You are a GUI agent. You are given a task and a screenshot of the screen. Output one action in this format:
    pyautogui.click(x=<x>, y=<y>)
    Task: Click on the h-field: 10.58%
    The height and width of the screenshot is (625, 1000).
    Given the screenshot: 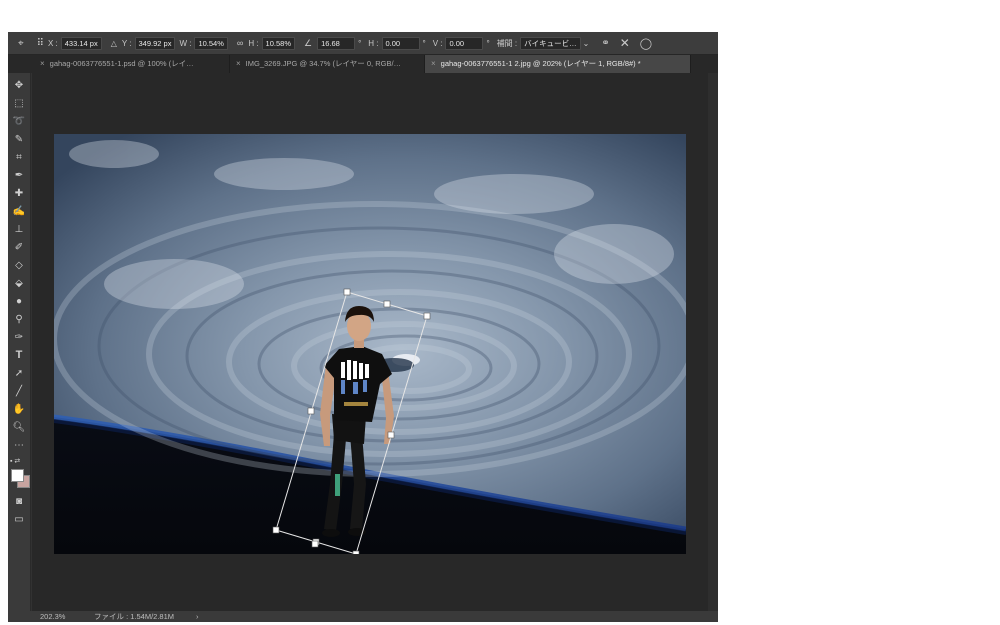 What is the action you would take?
    pyautogui.click(x=278, y=43)
    